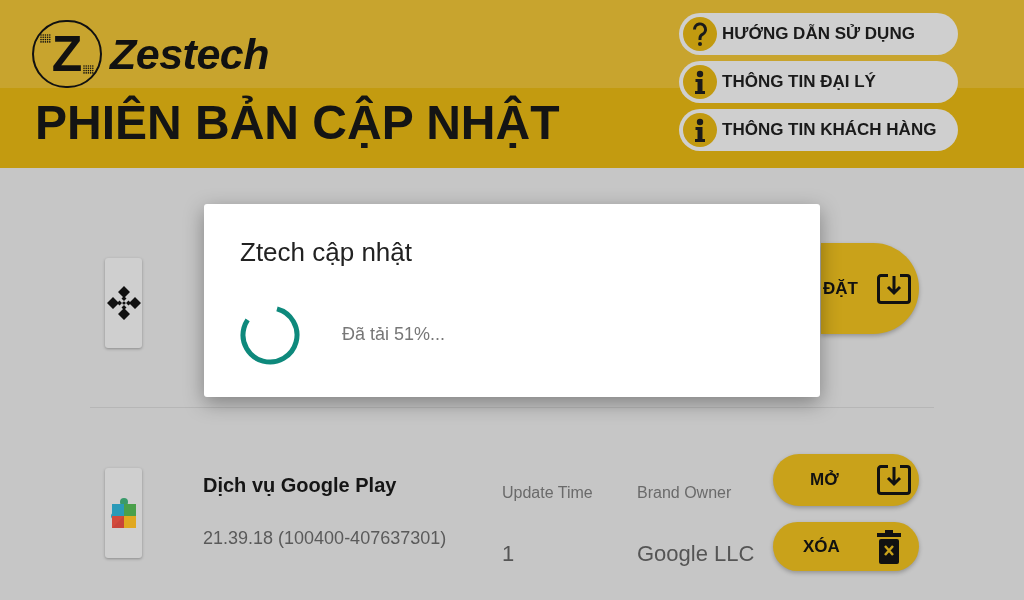  I want to click on logo-letter: Z, so click(67, 54).